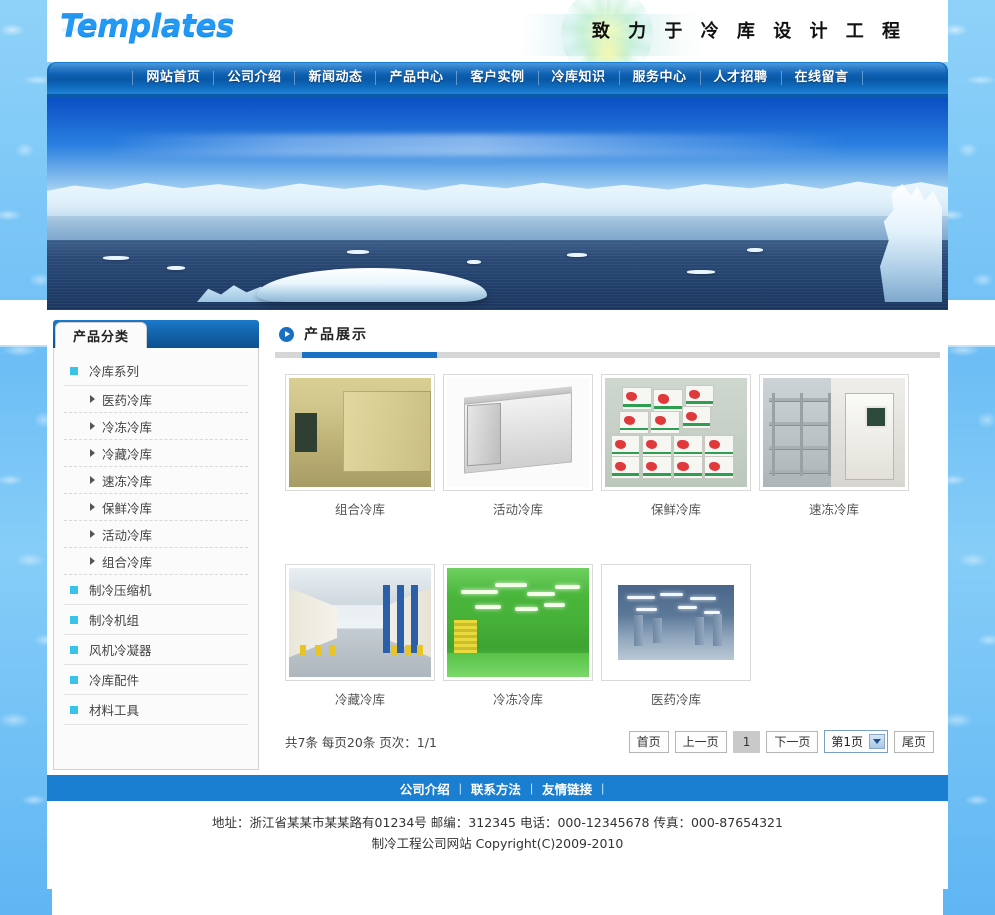  Describe the element at coordinates (360, 508) in the screenshot. I see `product-caption-0: 组合冷库` at that location.